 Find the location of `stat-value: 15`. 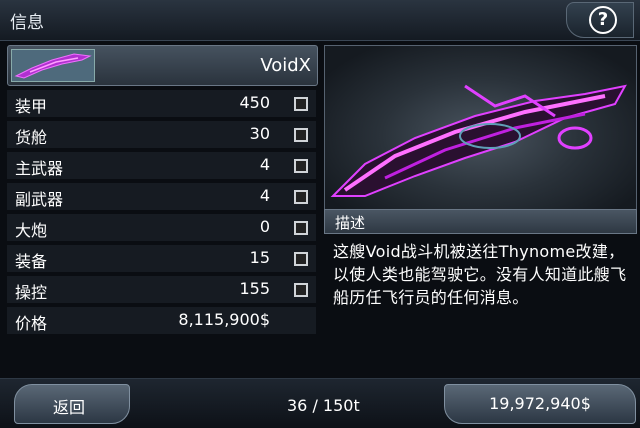

stat-value: 15 is located at coordinates (259, 257).